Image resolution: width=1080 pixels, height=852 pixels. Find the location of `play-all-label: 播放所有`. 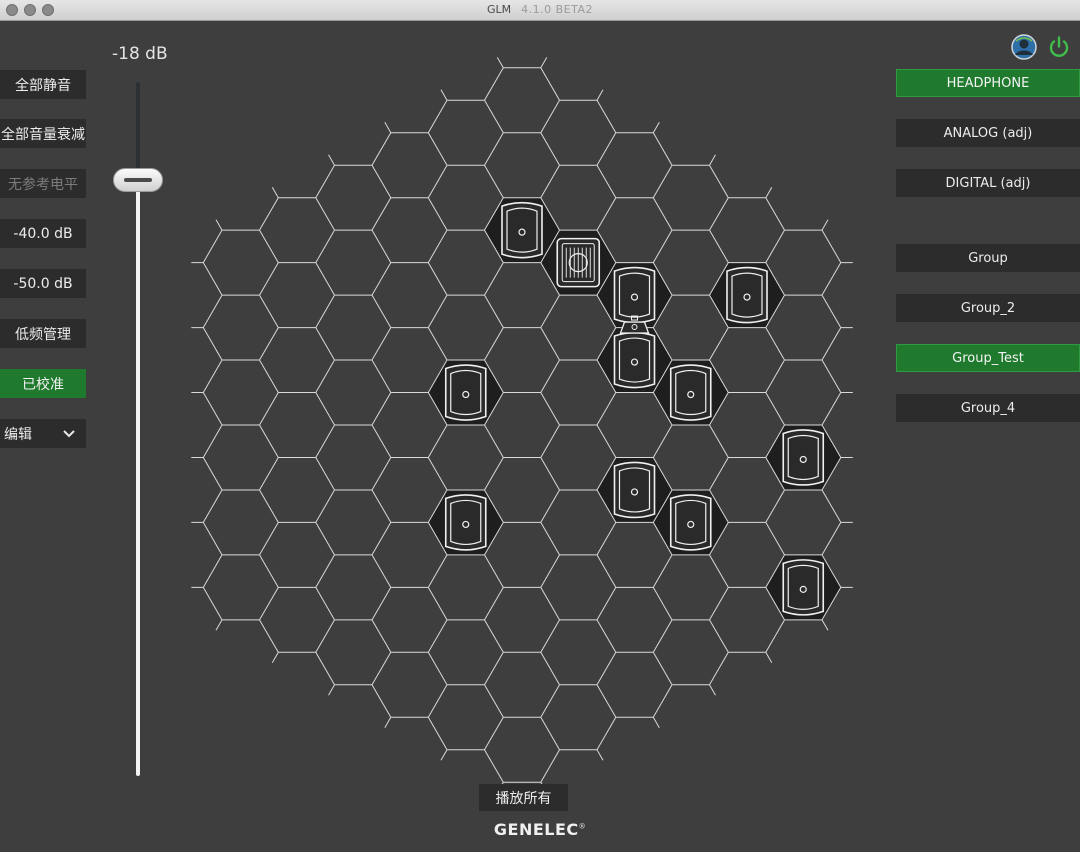

play-all-label: 播放所有 is located at coordinates (523, 798).